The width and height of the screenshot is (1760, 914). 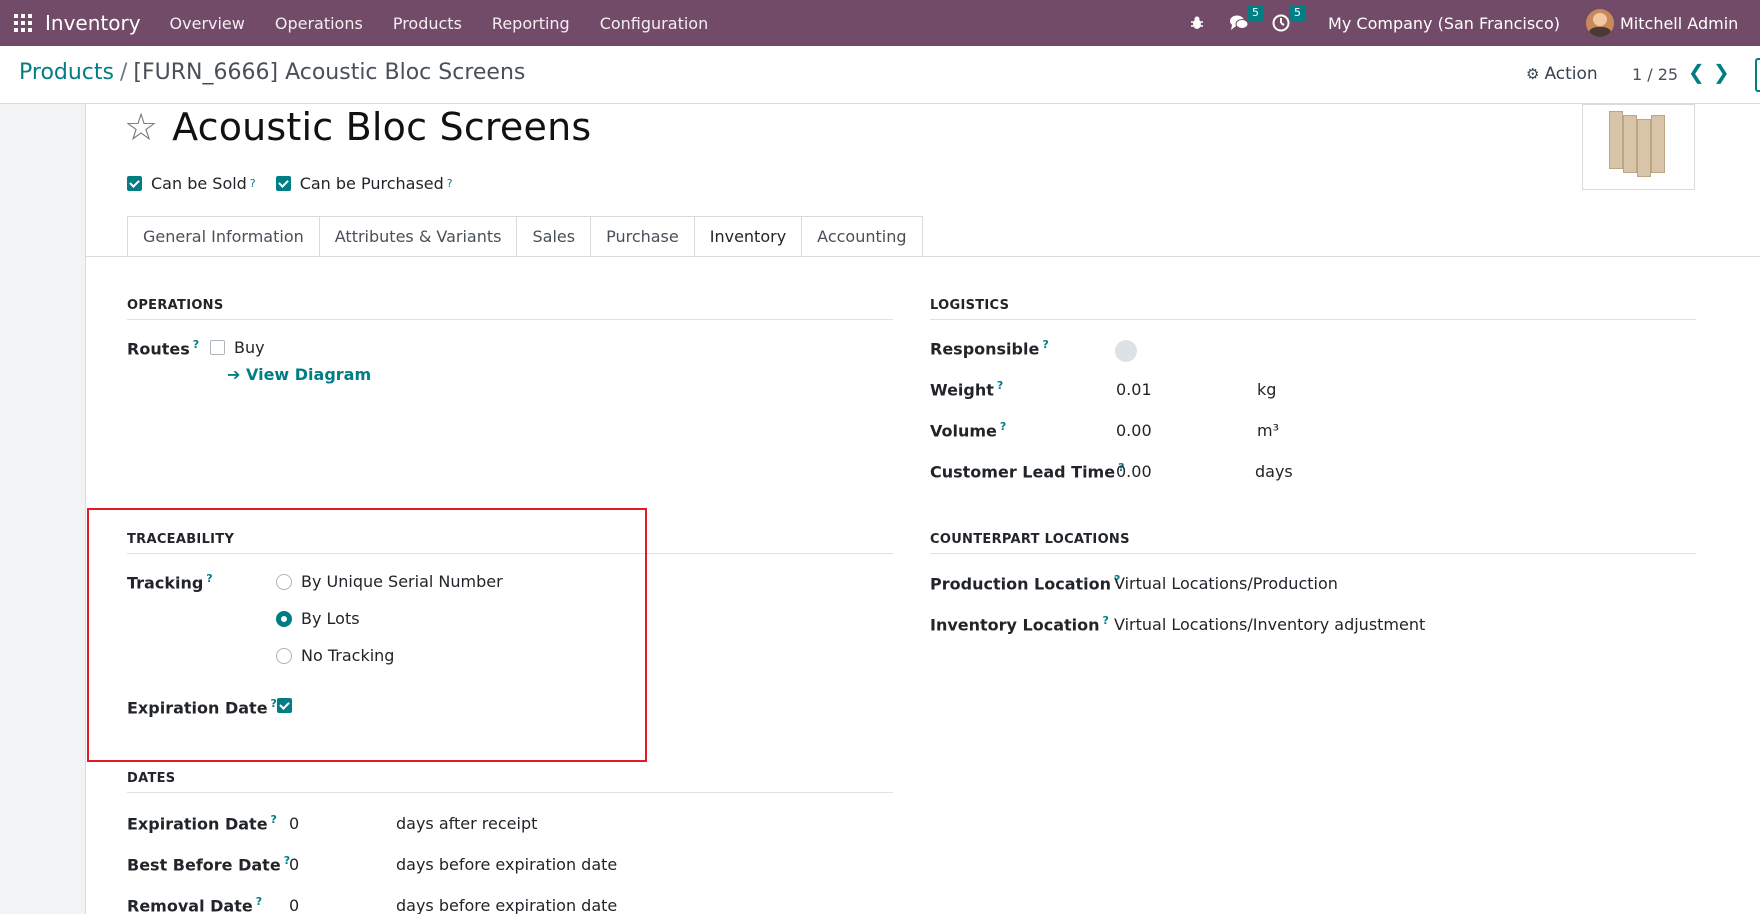 I want to click on menu-overview: Overview, so click(x=207, y=23).